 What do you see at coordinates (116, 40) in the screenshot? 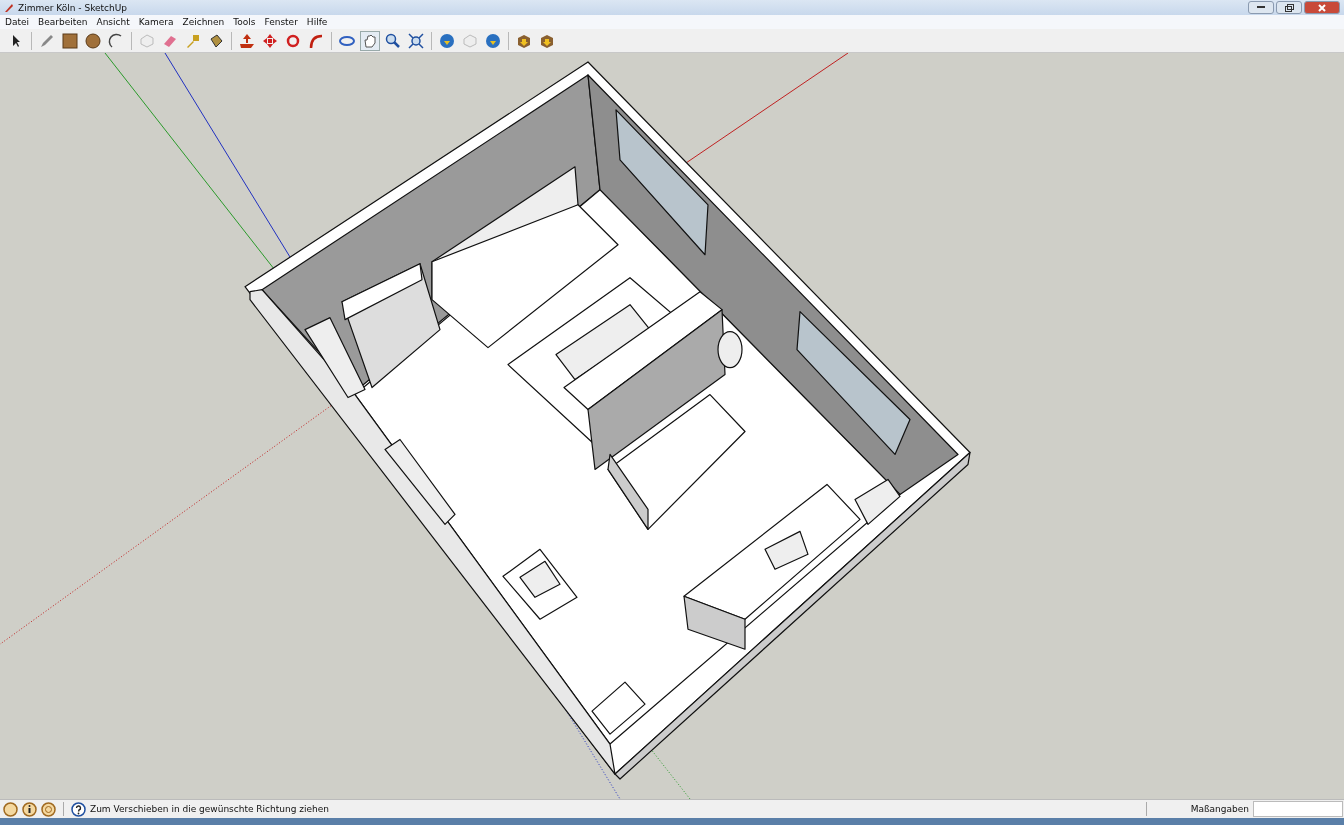
I see `arc-icon` at bounding box center [116, 40].